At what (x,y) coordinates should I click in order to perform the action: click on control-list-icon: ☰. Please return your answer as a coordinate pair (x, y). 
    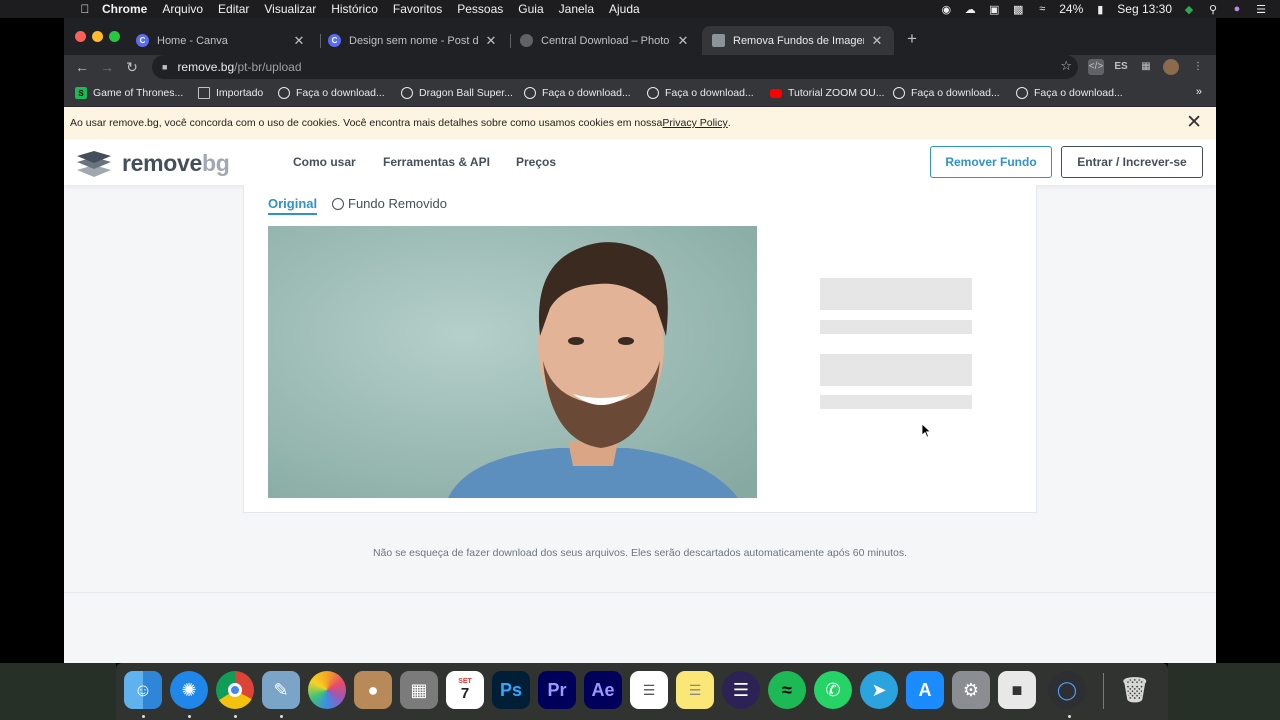
    Looking at the image, I should click on (1261, 9).